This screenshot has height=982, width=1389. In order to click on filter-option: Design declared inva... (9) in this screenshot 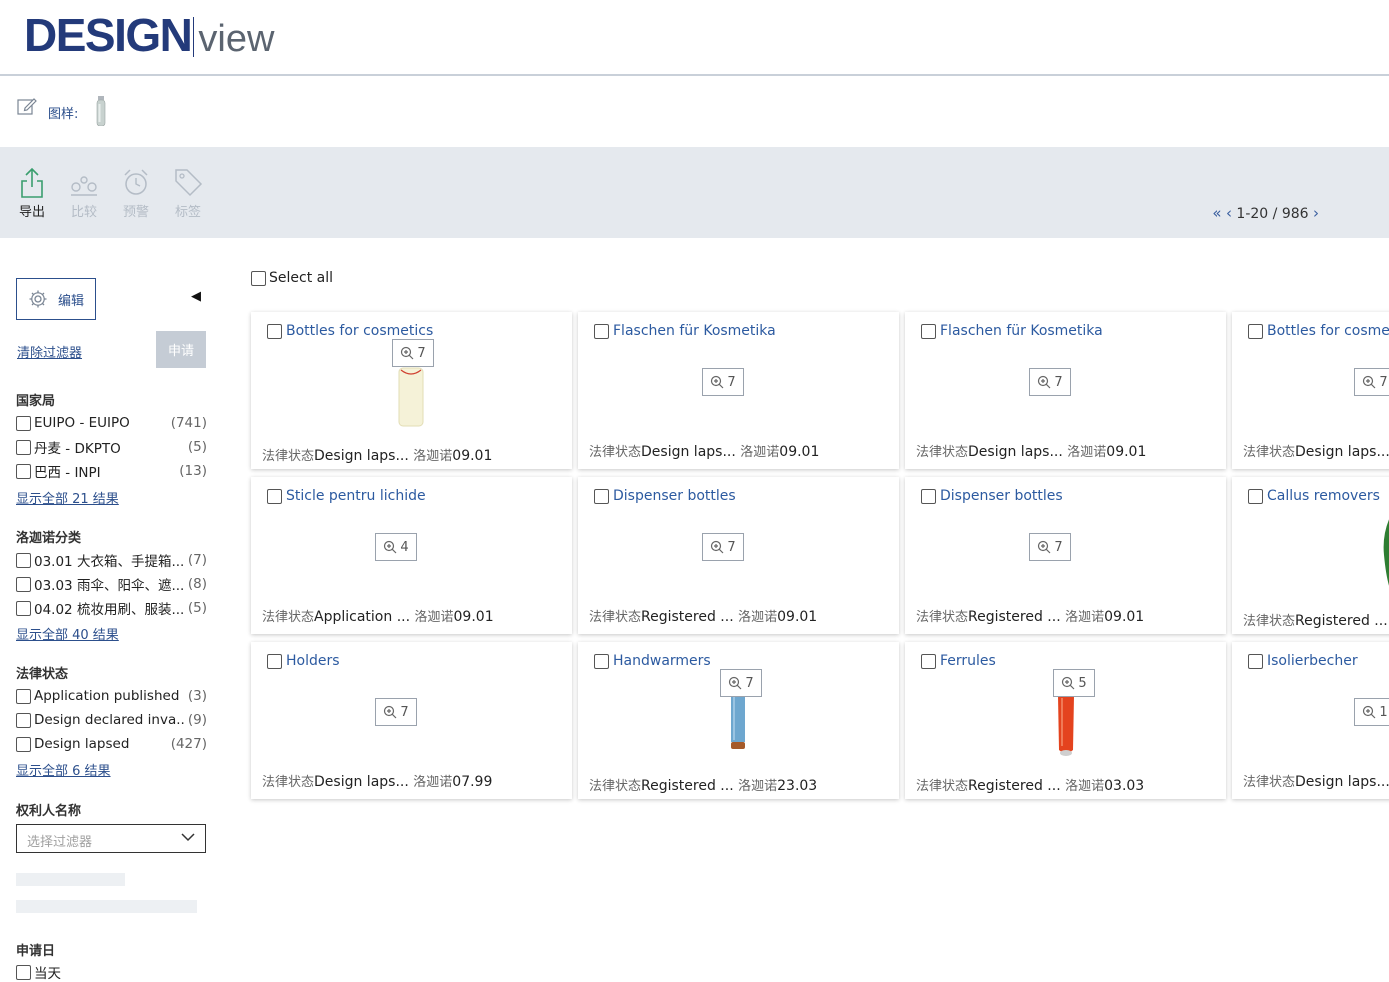, I will do `click(111, 720)`.